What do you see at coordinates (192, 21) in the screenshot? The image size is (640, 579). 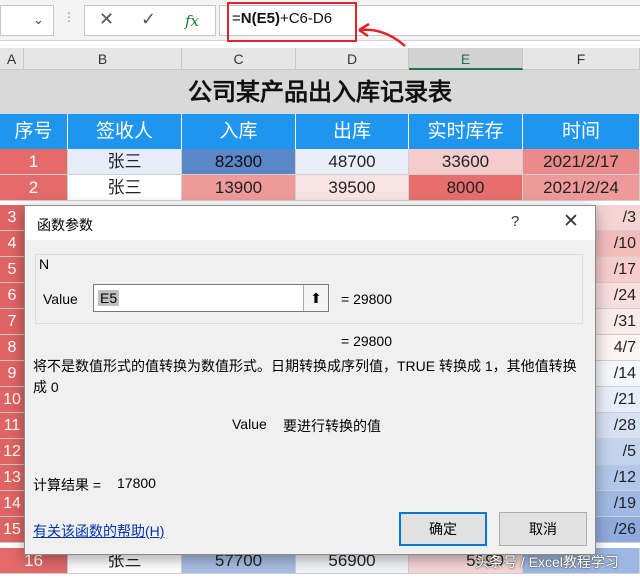 I see `insert-function-icon: fx` at bounding box center [192, 21].